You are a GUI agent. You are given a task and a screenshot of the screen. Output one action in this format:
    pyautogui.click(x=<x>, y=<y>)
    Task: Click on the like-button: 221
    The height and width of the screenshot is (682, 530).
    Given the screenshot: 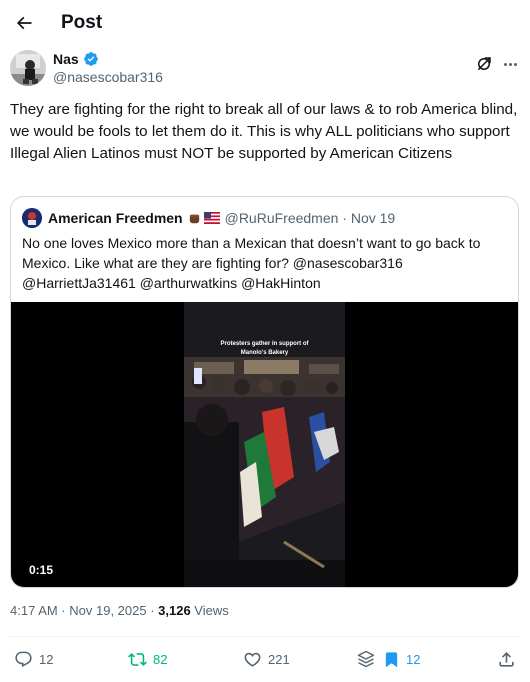 What is the action you would take?
    pyautogui.click(x=266, y=659)
    